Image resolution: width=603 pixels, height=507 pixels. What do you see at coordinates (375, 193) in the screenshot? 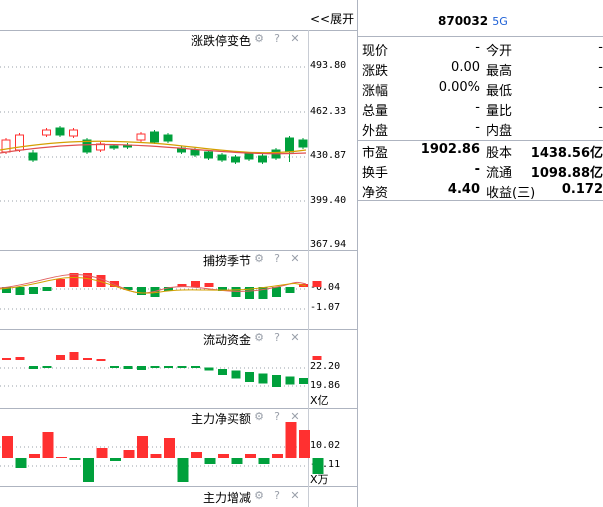
I see `quote-label: 净资` at bounding box center [375, 193].